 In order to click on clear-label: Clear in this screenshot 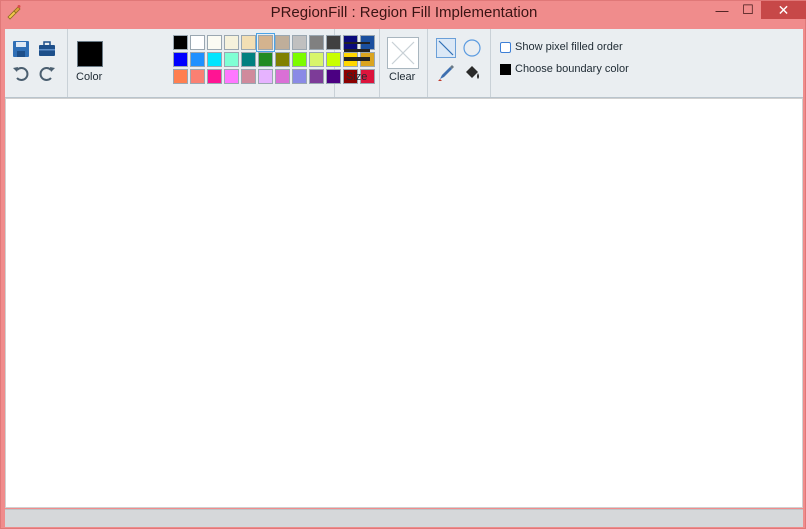, I will do `click(402, 77)`.